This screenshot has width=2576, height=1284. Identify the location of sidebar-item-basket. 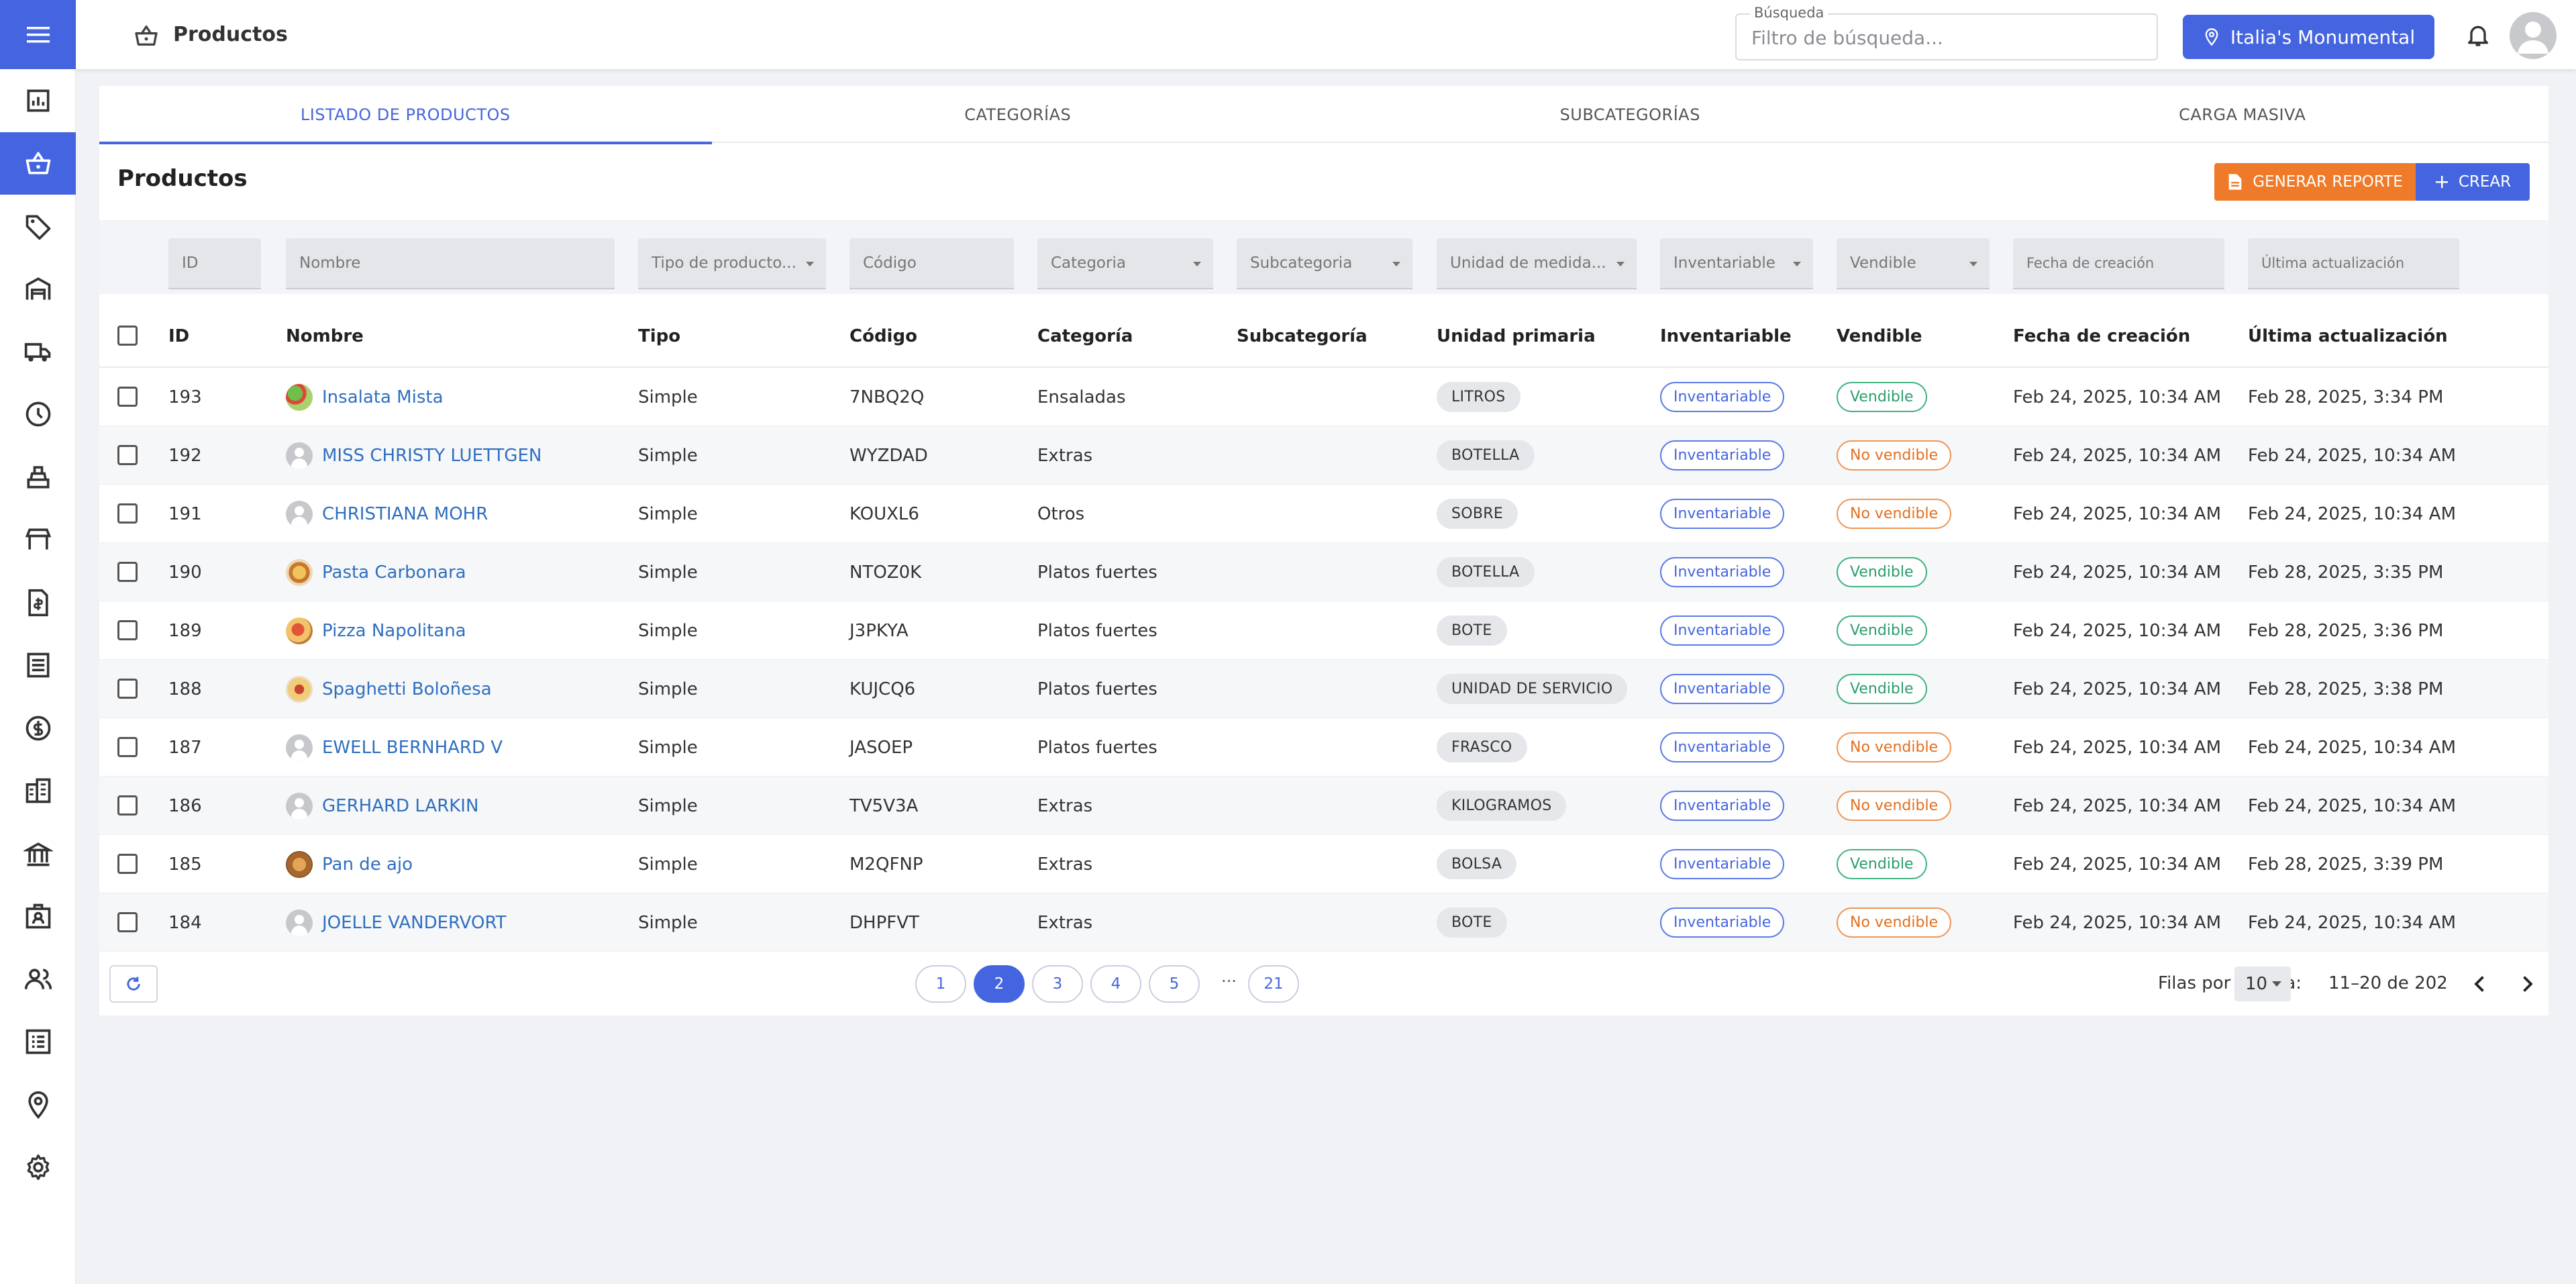
(38, 163).